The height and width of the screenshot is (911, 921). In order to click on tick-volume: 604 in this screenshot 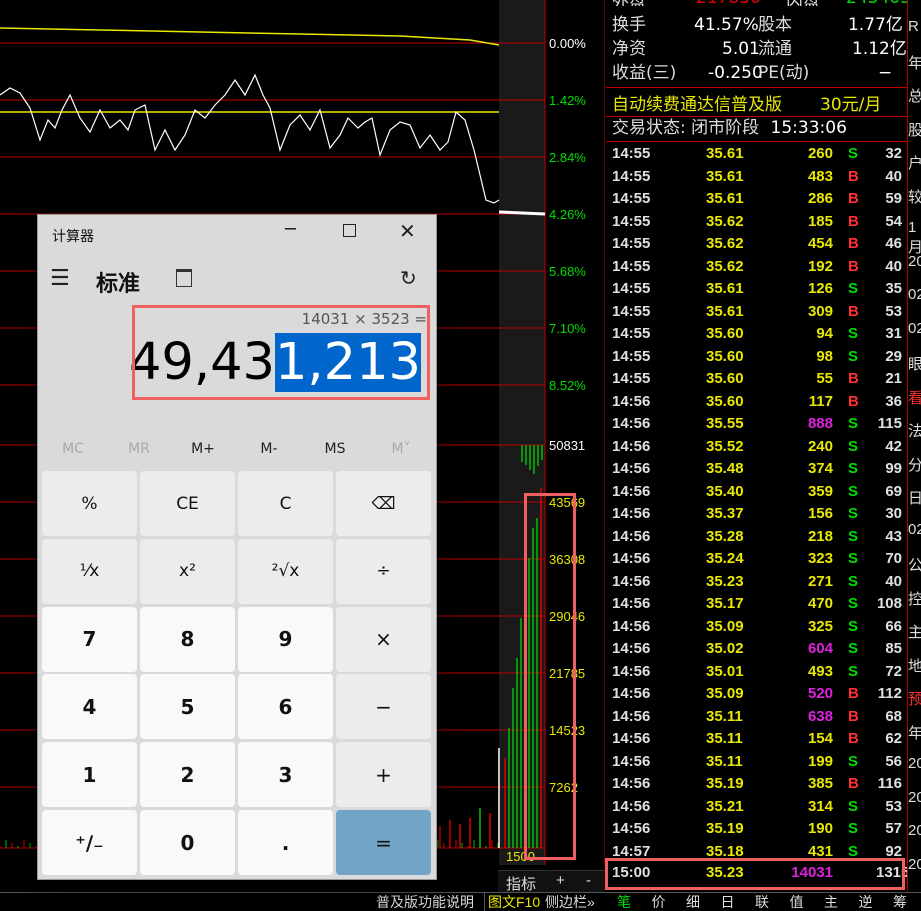, I will do `click(820, 648)`.